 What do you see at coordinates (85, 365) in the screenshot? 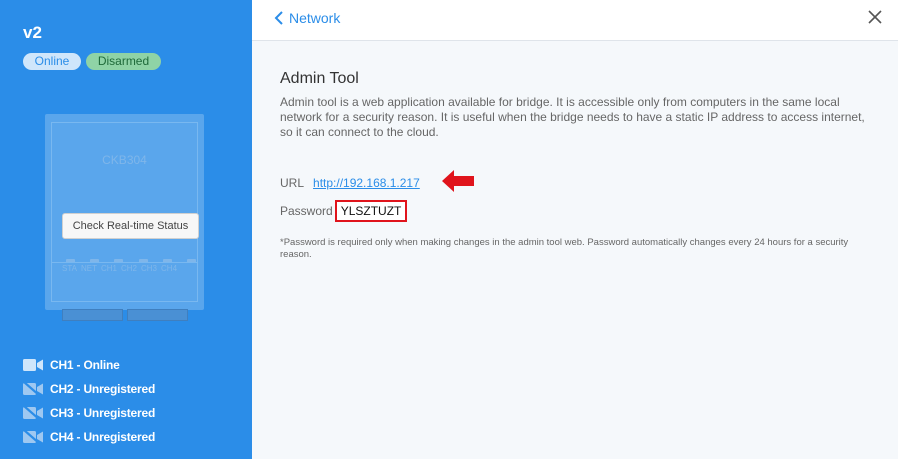
I see `channel-label: CH1 - Online` at bounding box center [85, 365].